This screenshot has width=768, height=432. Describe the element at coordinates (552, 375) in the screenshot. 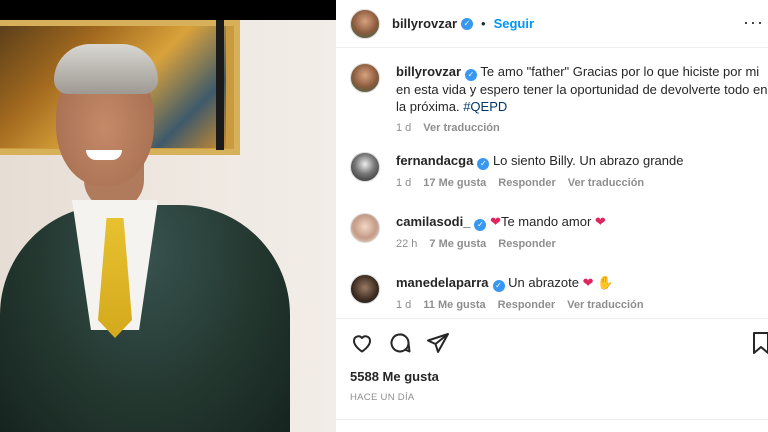

I see `post-actions: 5588 Me gusta HACE UN DÍA` at that location.